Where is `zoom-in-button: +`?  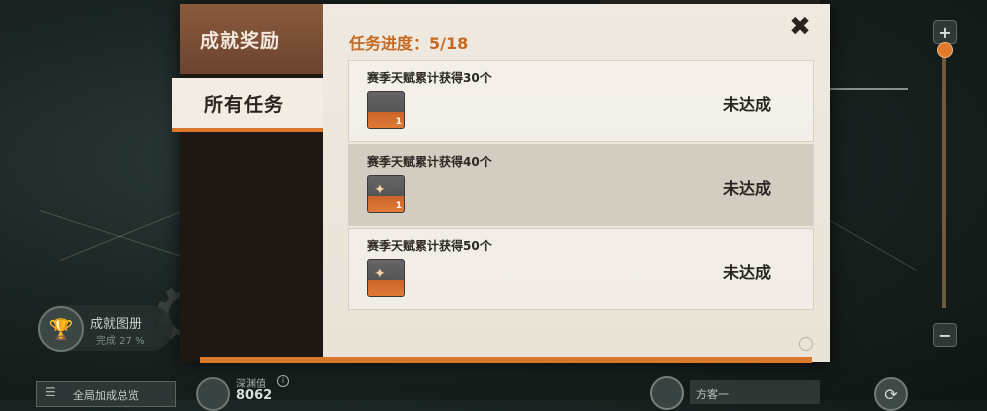 zoom-in-button: + is located at coordinates (945, 32).